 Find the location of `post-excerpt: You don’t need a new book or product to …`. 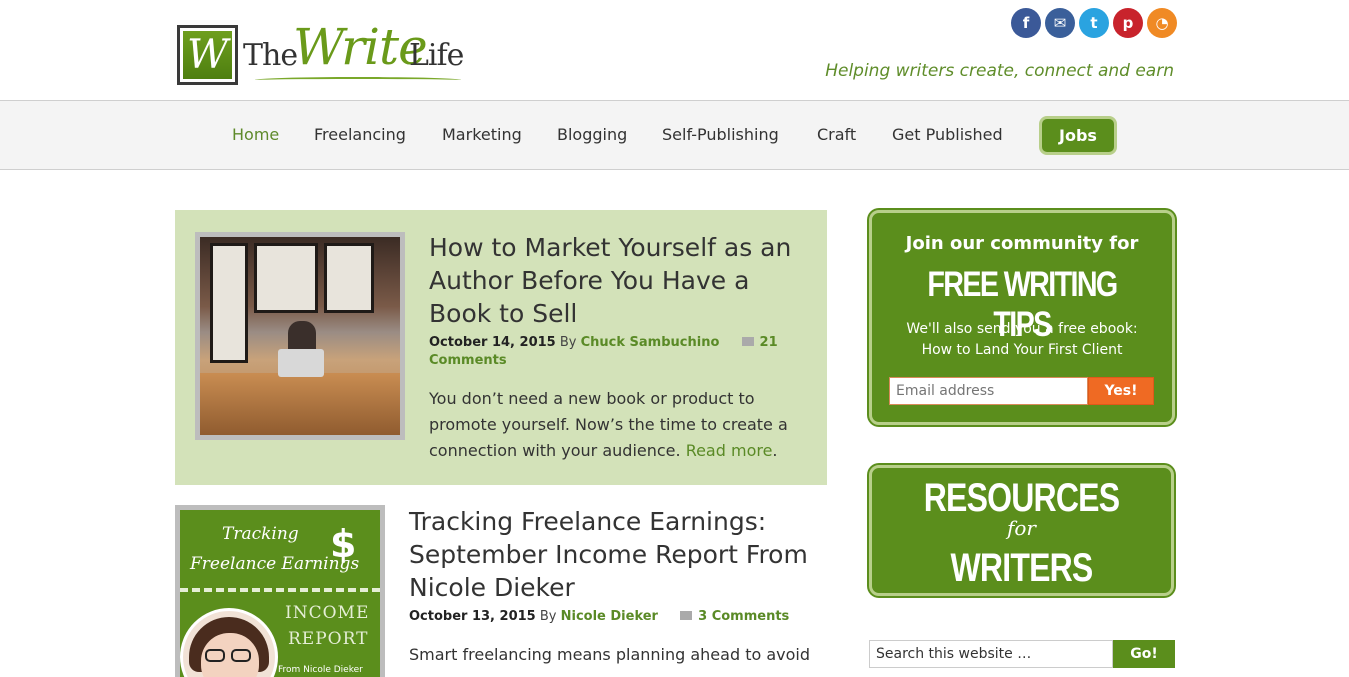

post-excerpt: You don’t need a new book or product to … is located at coordinates (619, 425).